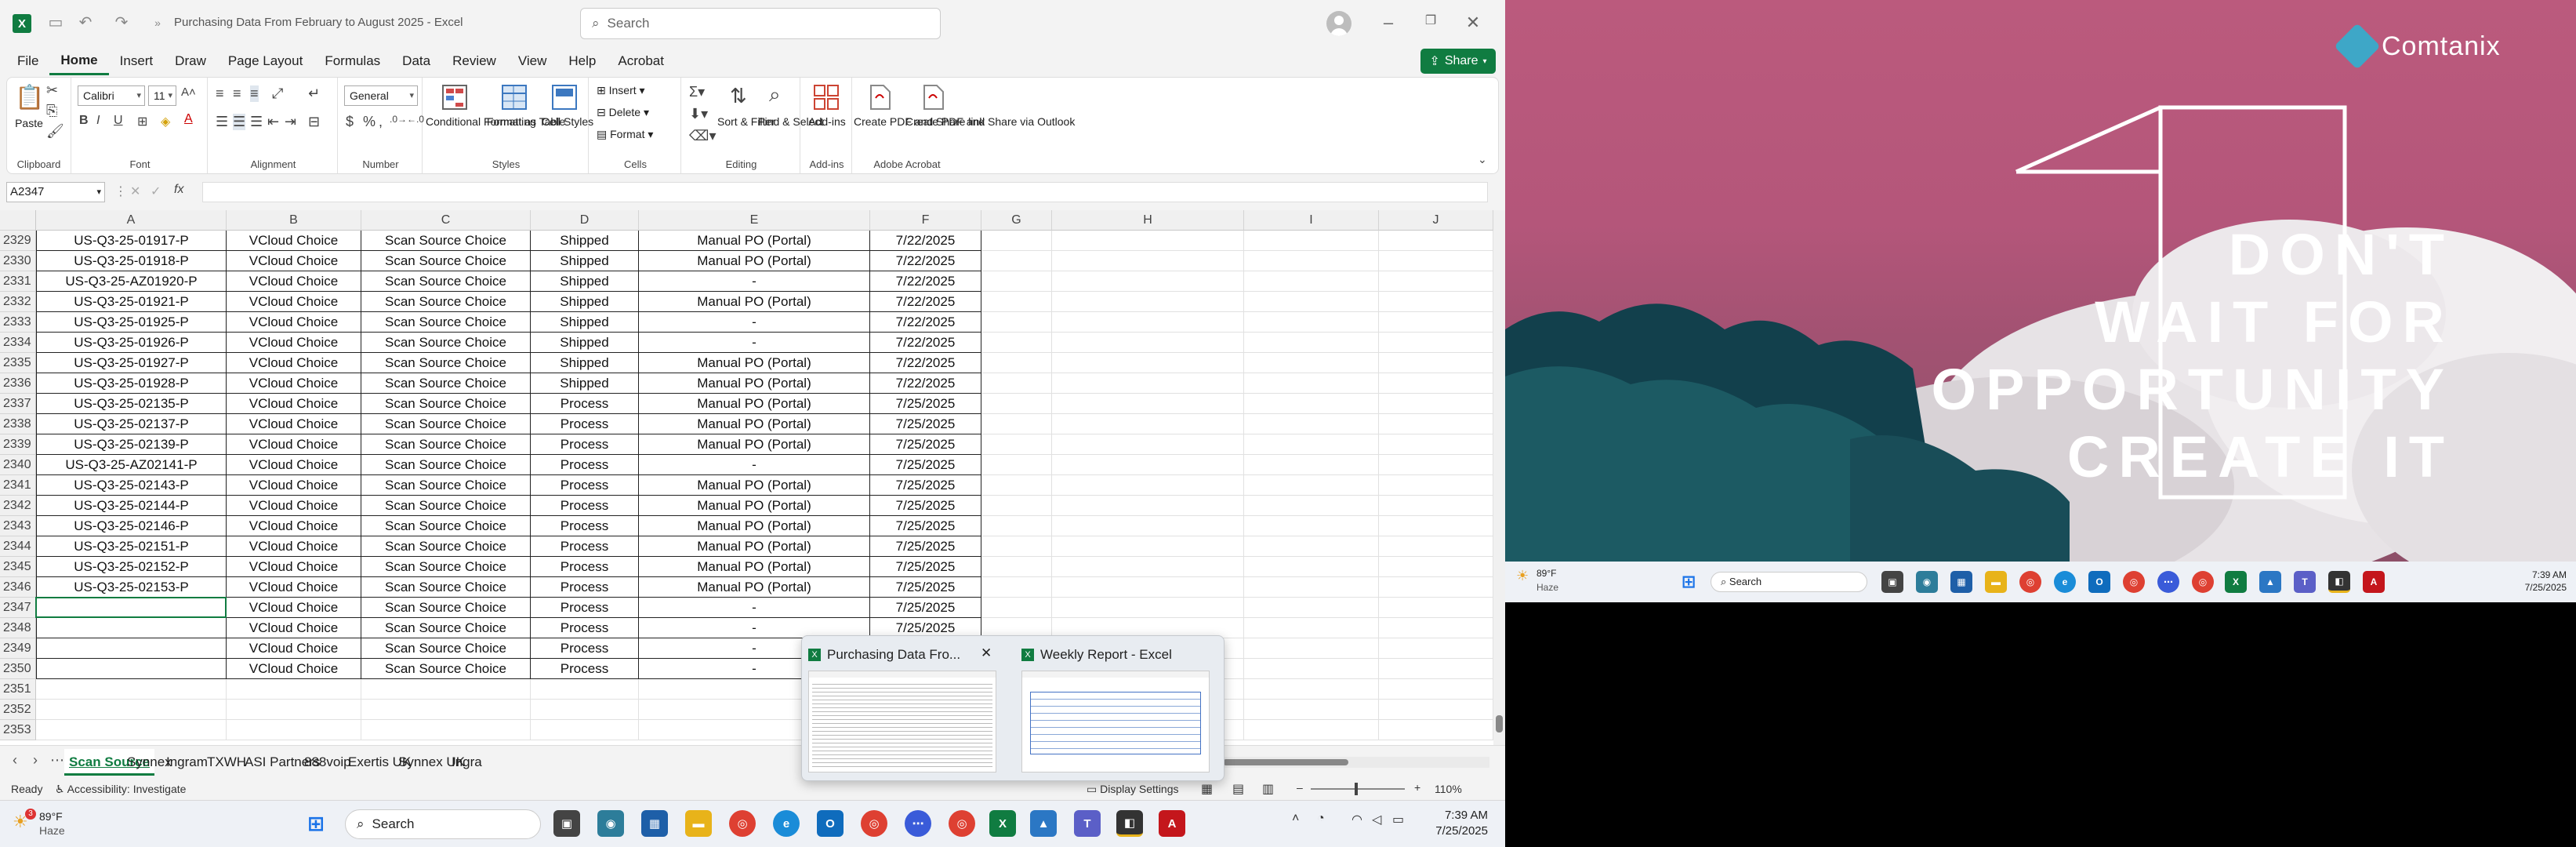 This screenshot has height=847, width=2576. What do you see at coordinates (18, 730) in the screenshot?
I see `row-header: 2353` at bounding box center [18, 730].